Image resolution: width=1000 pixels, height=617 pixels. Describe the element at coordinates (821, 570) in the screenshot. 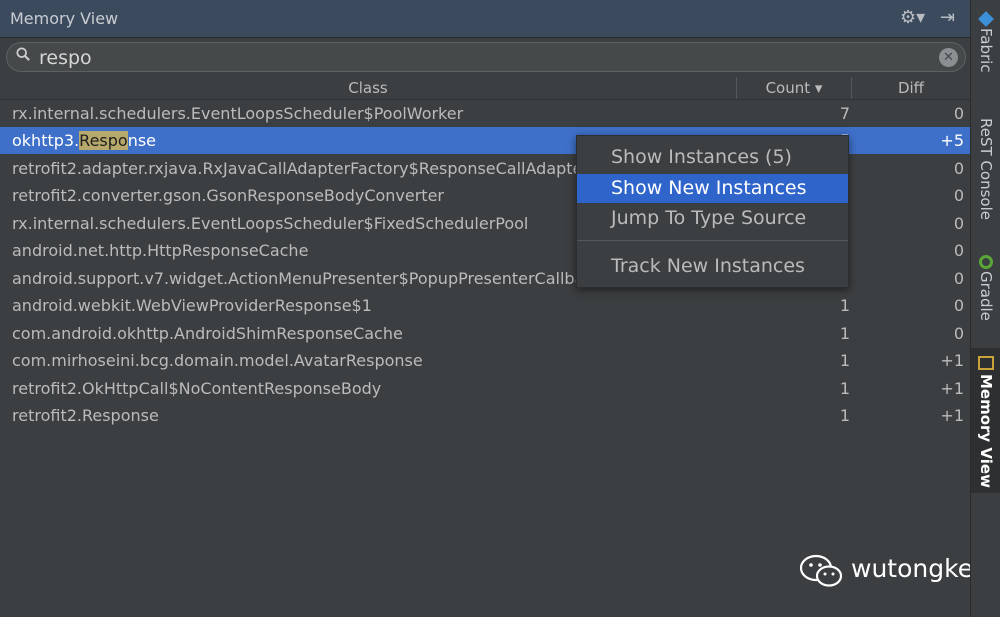

I see `wechat-icon` at that location.